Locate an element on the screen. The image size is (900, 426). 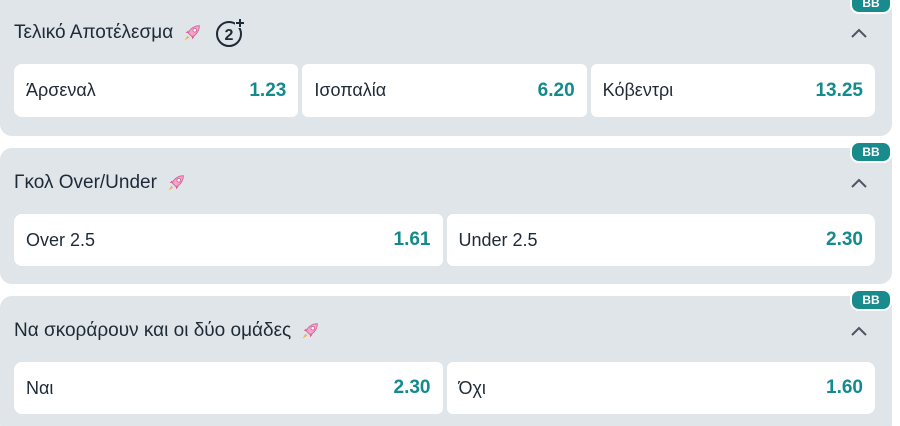
outcome-label: Όχι is located at coordinates (472, 387).